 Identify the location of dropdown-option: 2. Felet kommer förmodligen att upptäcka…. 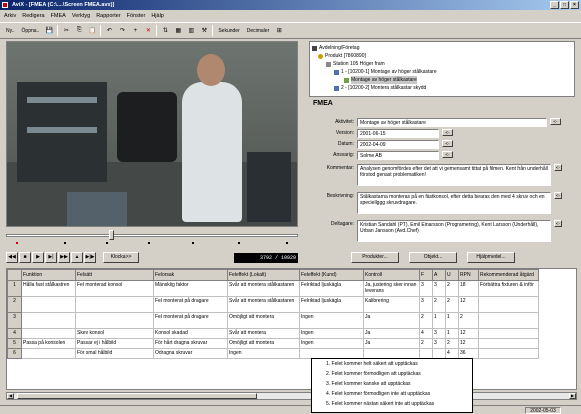
(392, 374).